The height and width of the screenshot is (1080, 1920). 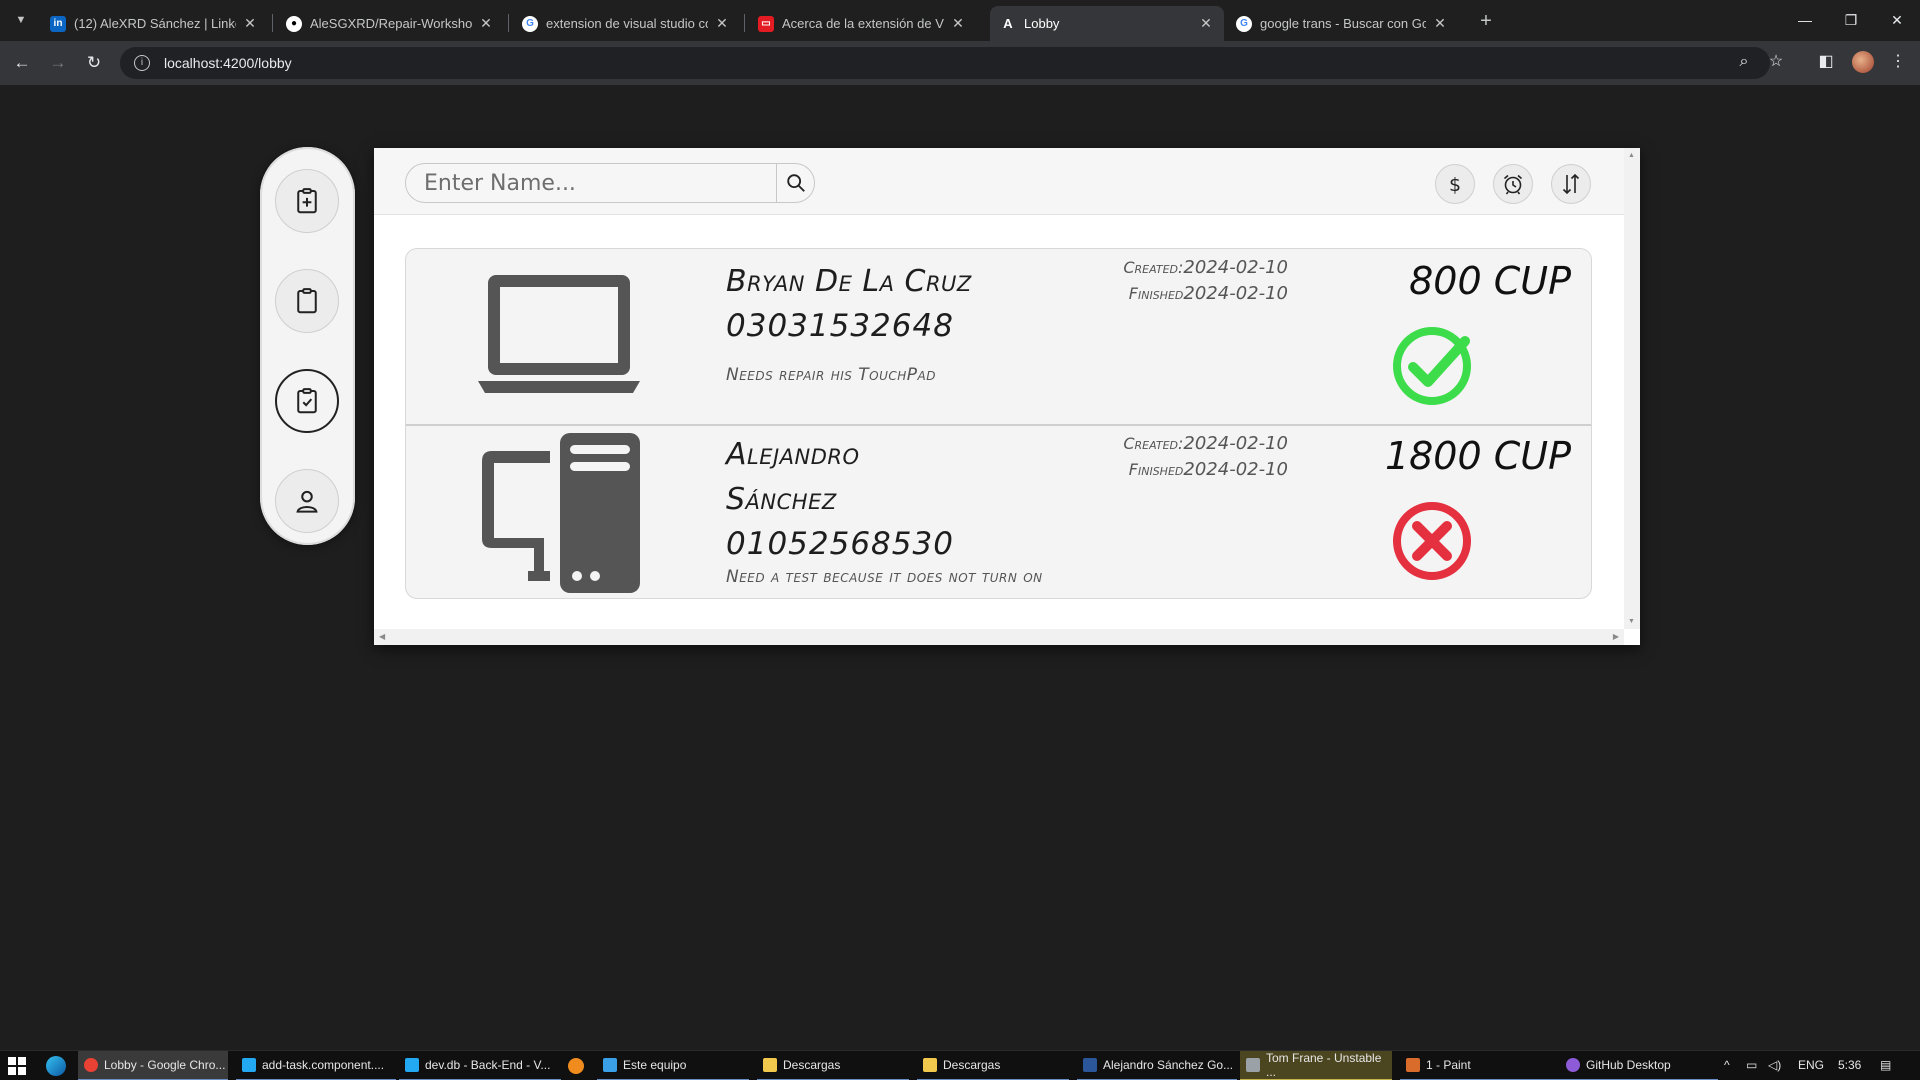 What do you see at coordinates (1639, 1065) in the screenshot?
I see `taskbar-item-github-desktop: GitHub Desktop` at bounding box center [1639, 1065].